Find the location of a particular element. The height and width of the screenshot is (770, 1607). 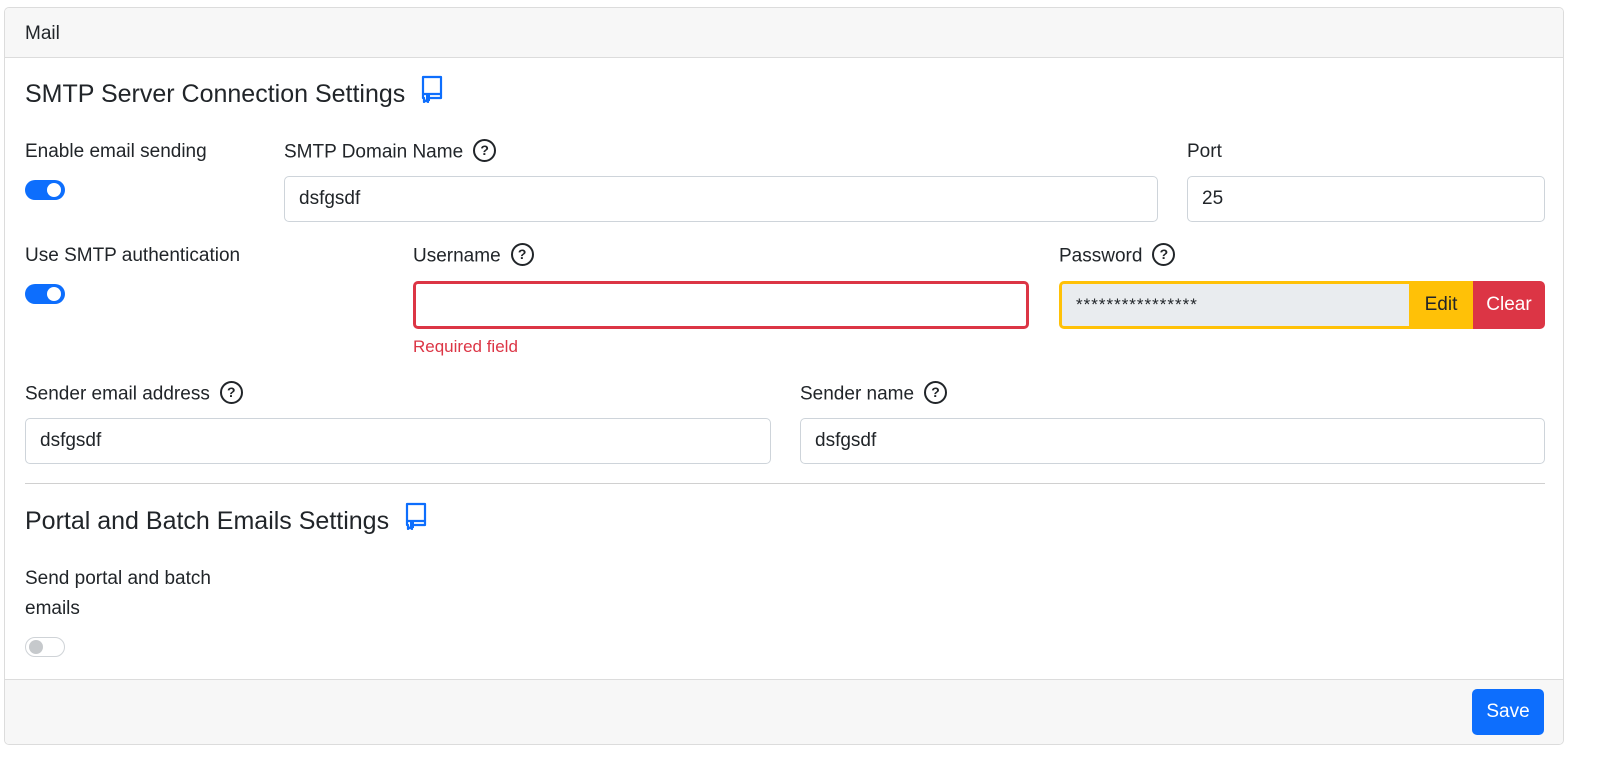

username-label: Username? is located at coordinates (473, 255).